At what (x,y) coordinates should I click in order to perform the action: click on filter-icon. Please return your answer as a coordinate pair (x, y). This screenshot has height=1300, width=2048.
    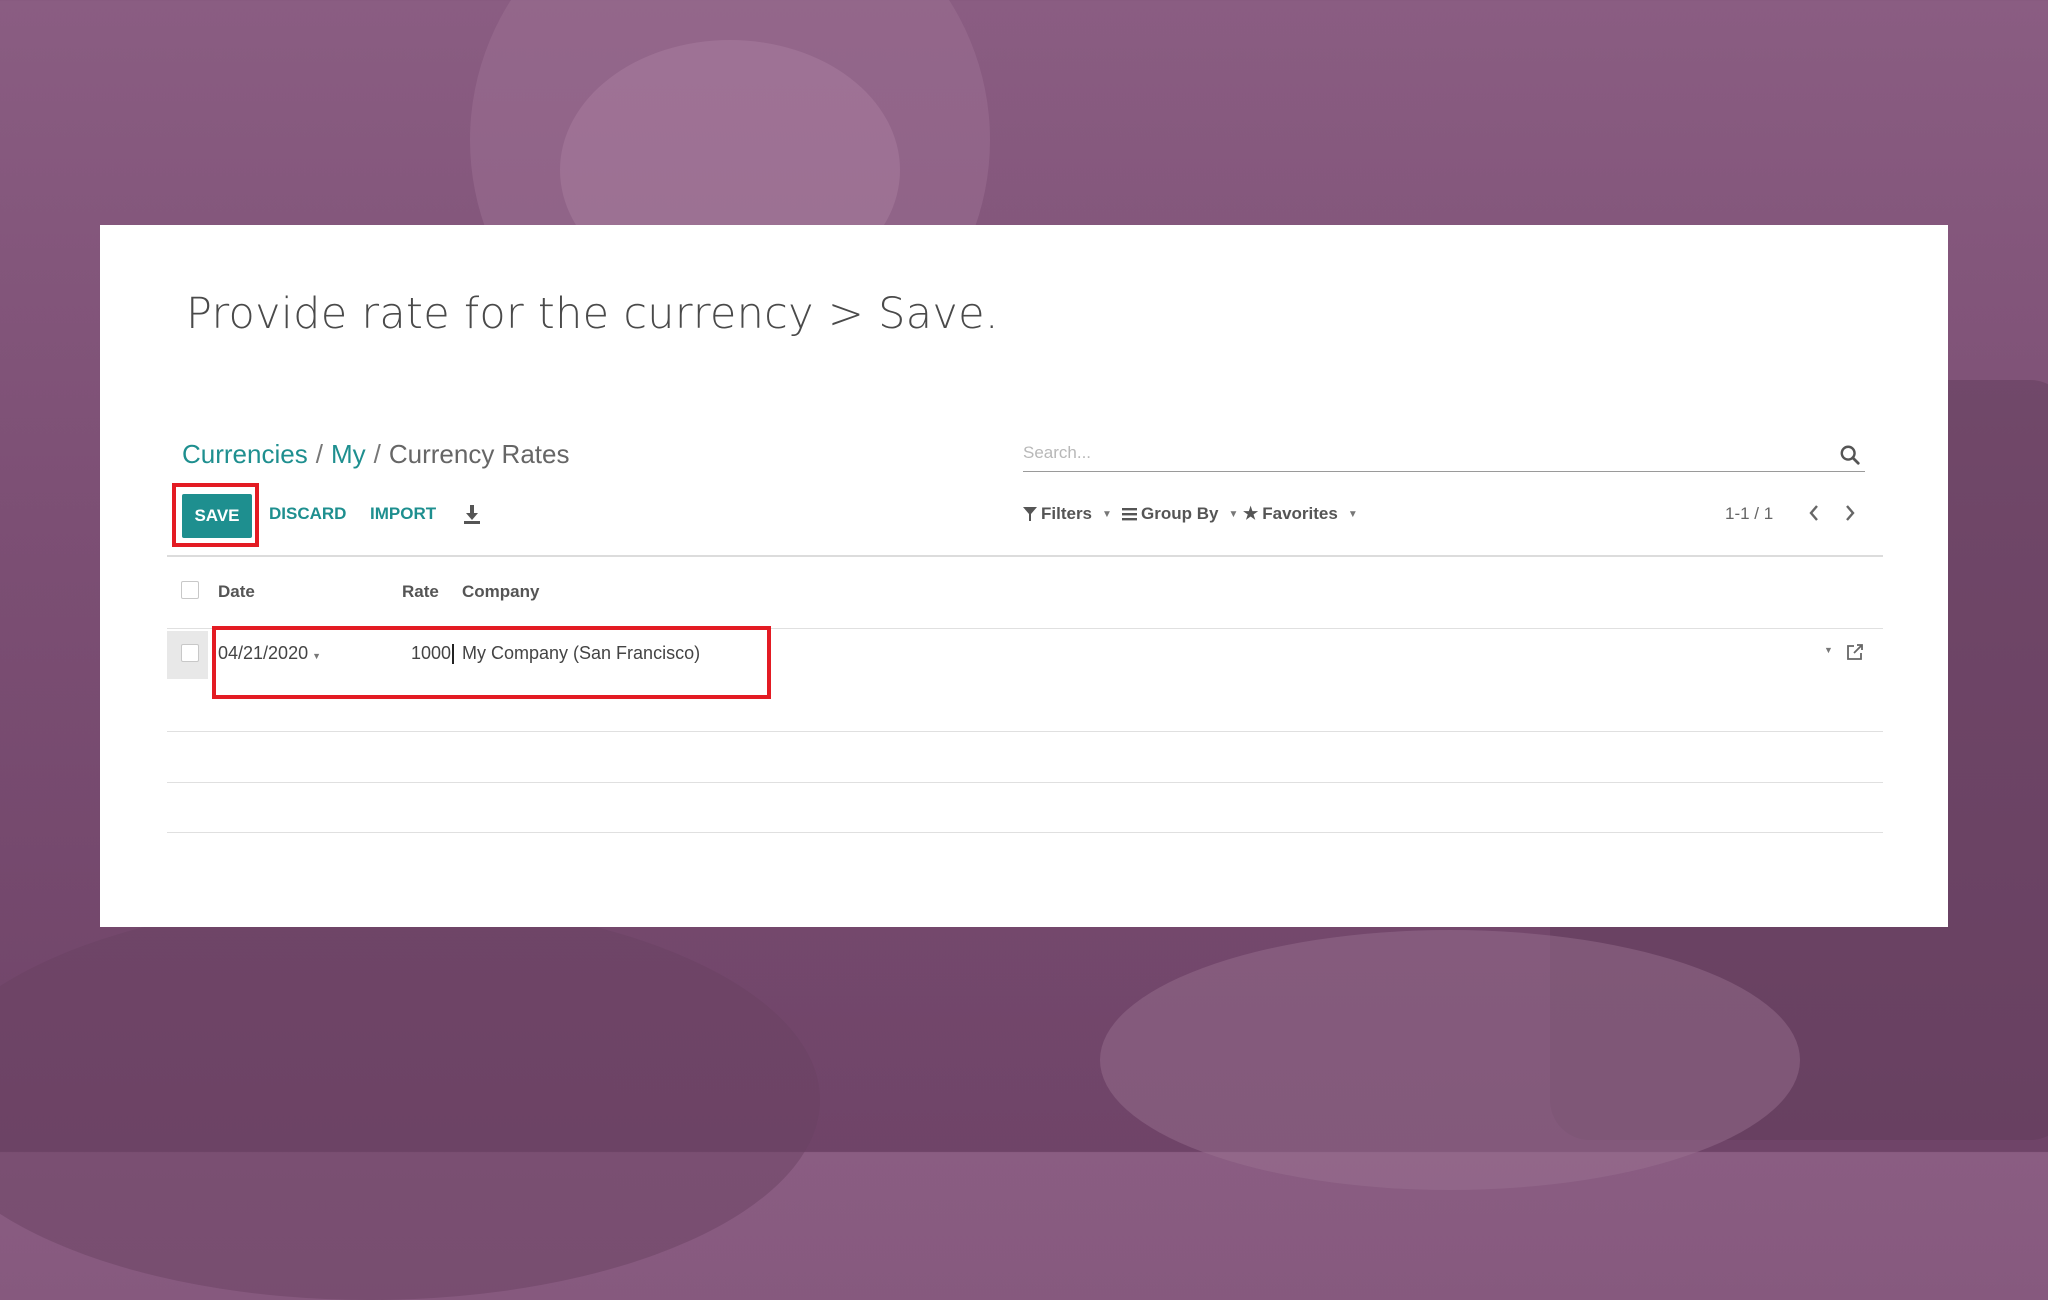
    Looking at the image, I should click on (1030, 514).